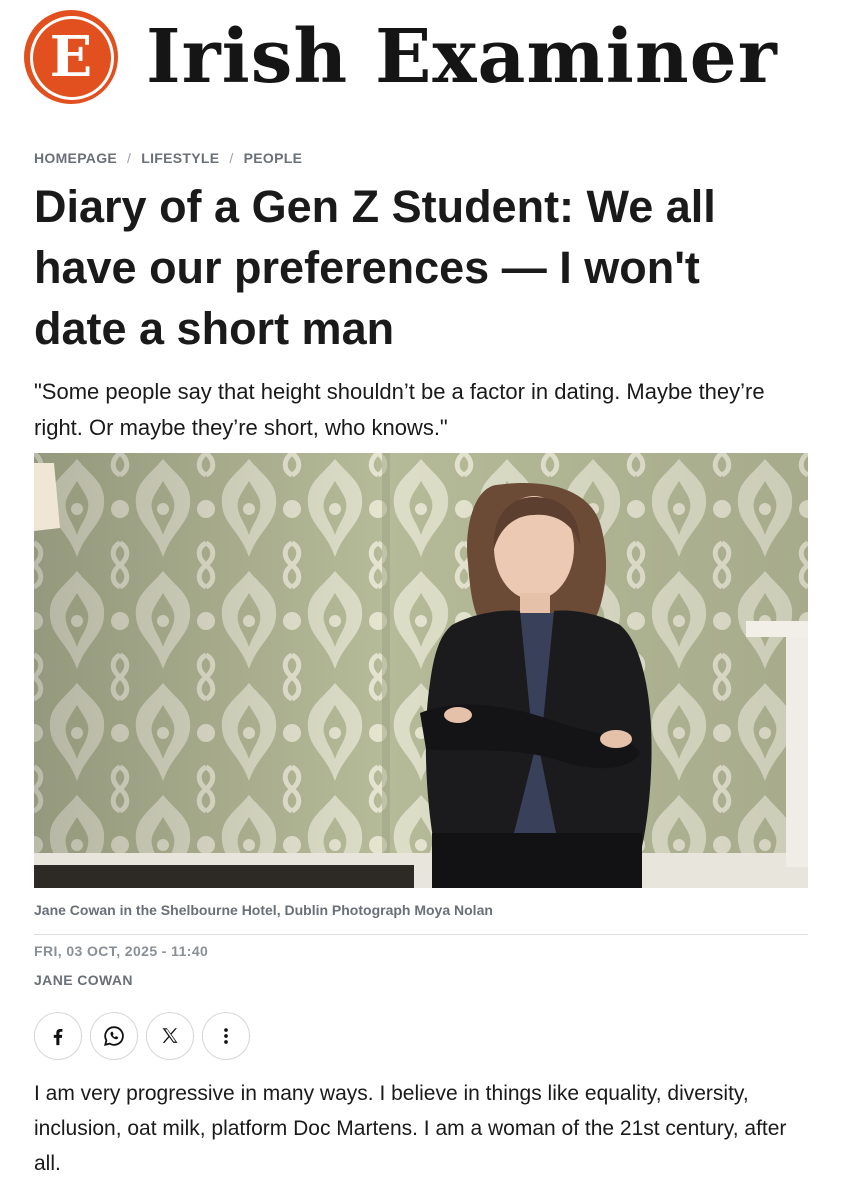 This screenshot has height=1200, width=842. I want to click on publish-date: FRI, 03 OCT, 2025 - 11:40, so click(121, 951).